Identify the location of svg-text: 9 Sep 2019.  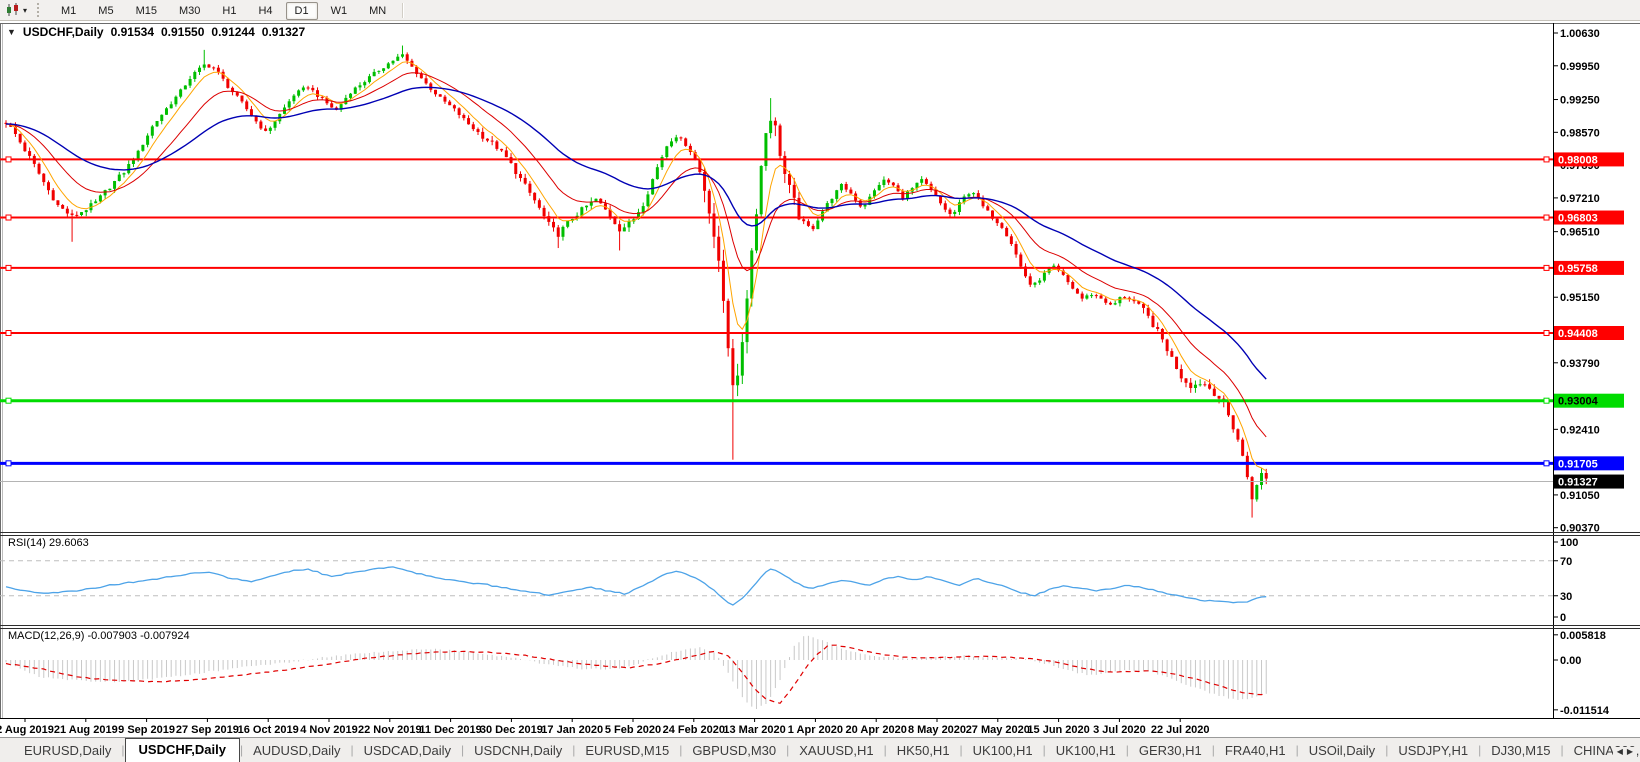
(146, 730).